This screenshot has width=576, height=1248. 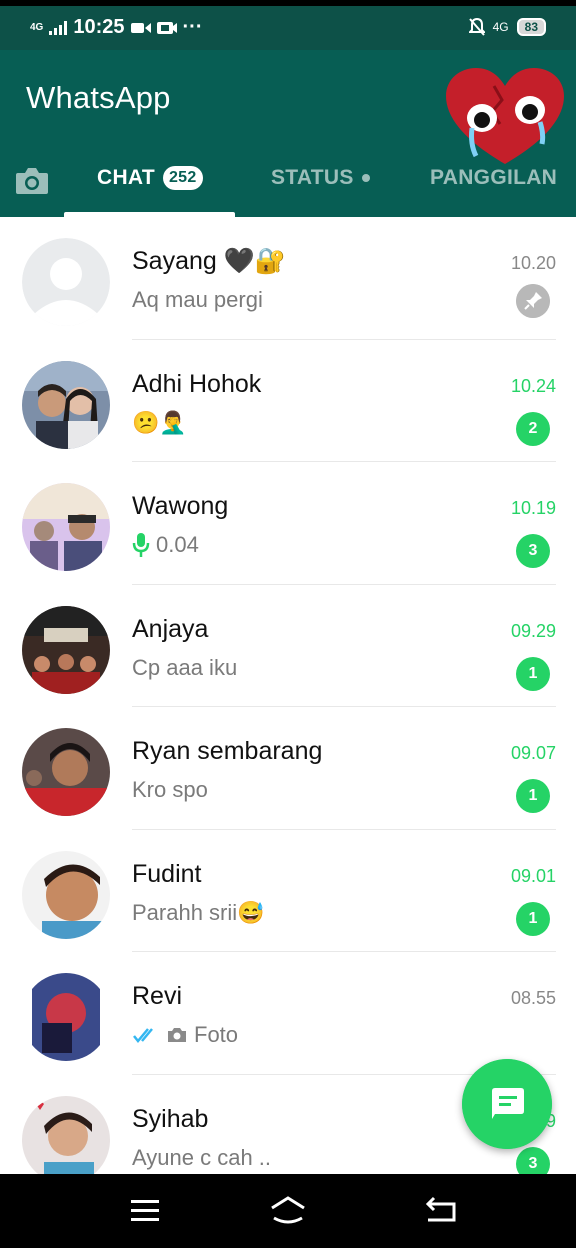 I want to click on chat-message-text: 😕🤦‍♂️, so click(x=159, y=422).